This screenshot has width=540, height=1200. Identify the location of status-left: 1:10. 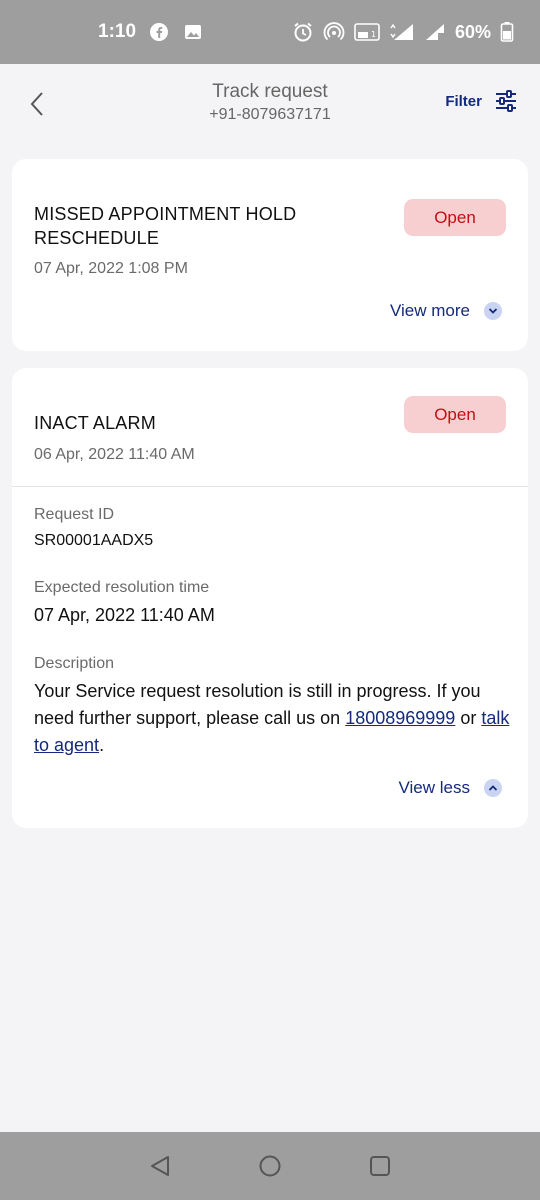
(151, 32).